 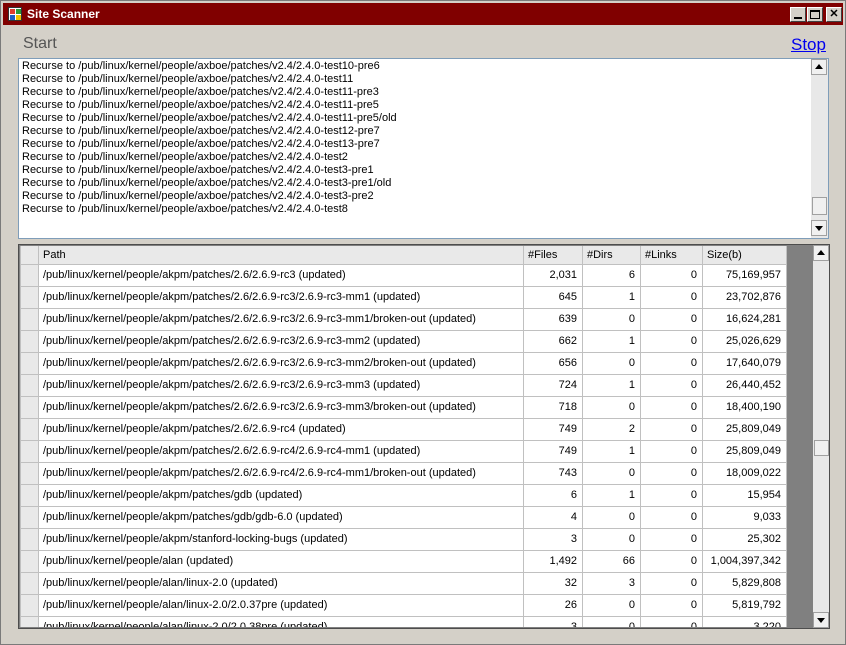 I want to click on stop-link: Stop, so click(x=808, y=45).